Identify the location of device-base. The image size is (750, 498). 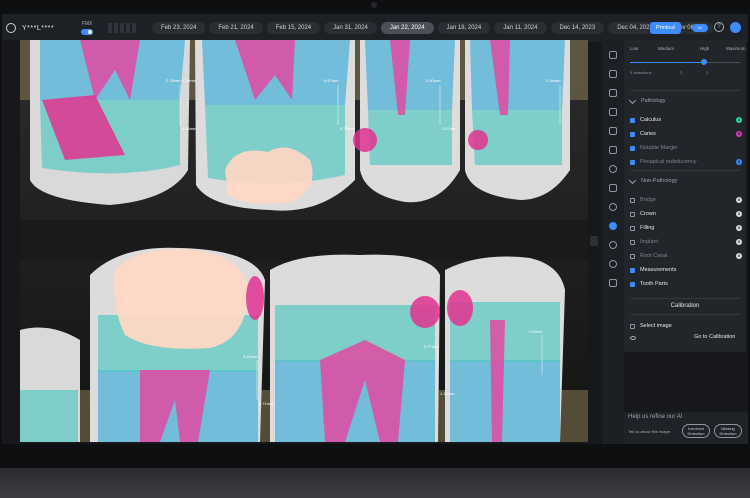
(375, 483).